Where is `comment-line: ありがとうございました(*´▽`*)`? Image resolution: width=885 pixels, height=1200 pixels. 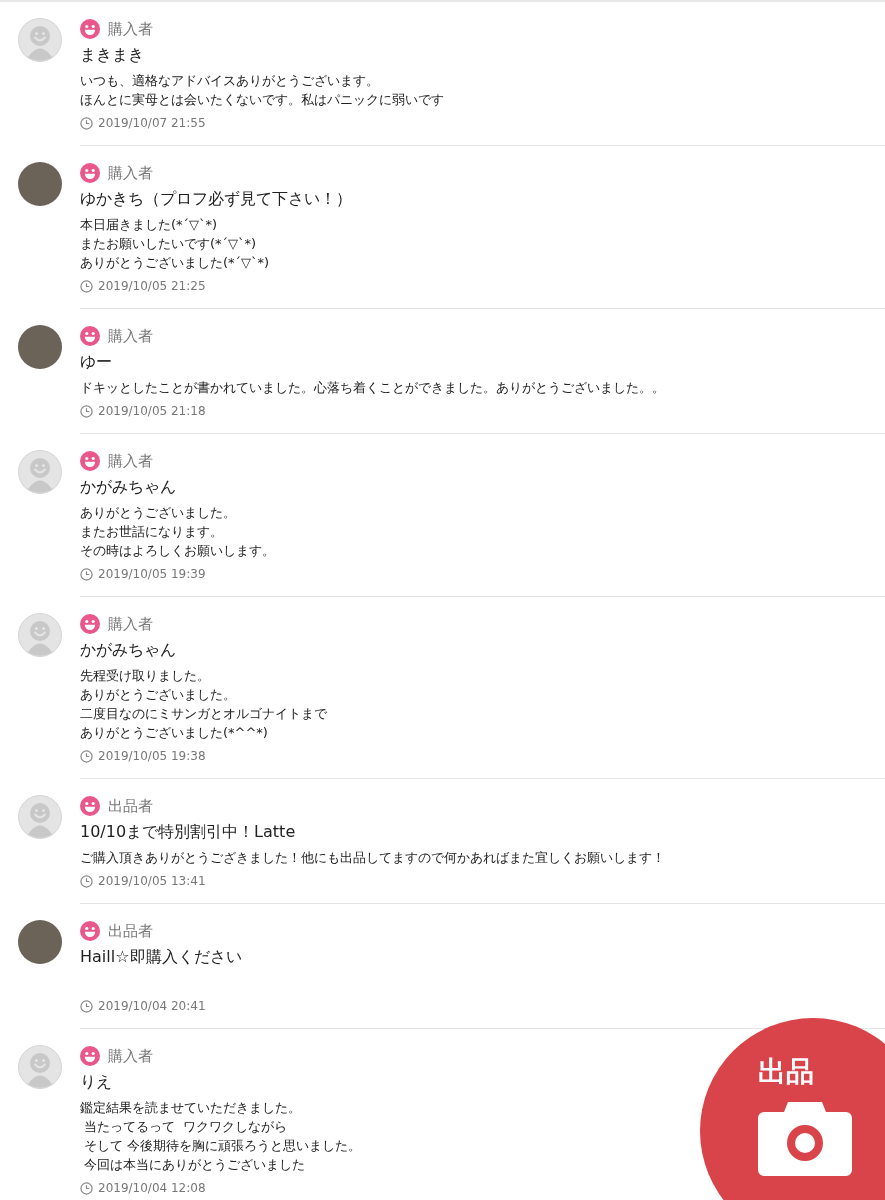
comment-line: ありがとうございました(*´▽`*) is located at coordinates (175, 263).